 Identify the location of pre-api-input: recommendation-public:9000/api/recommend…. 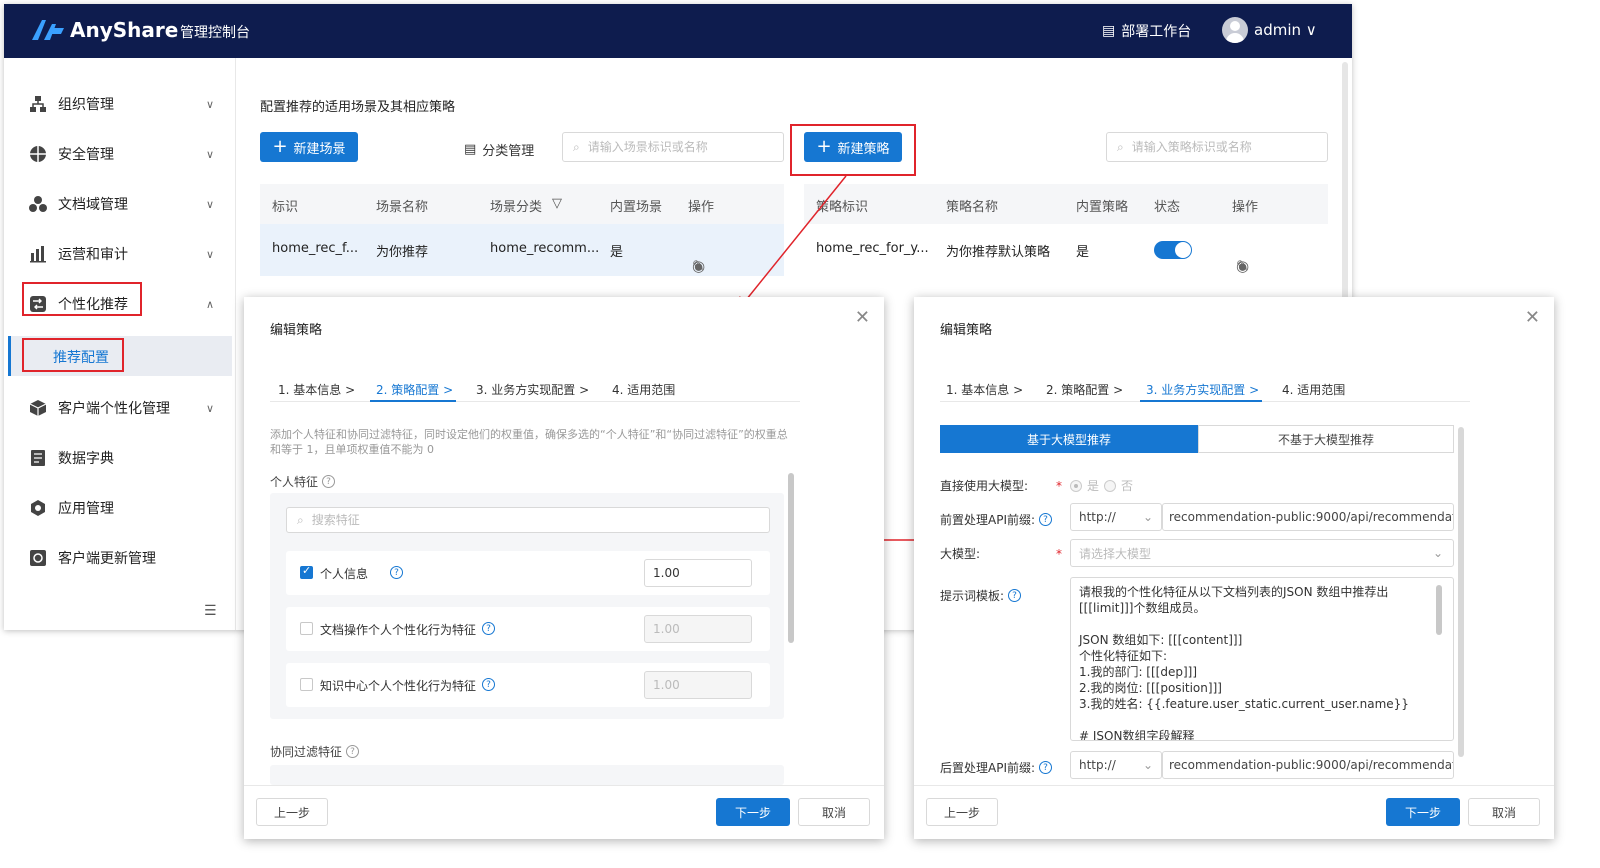
(1308, 517).